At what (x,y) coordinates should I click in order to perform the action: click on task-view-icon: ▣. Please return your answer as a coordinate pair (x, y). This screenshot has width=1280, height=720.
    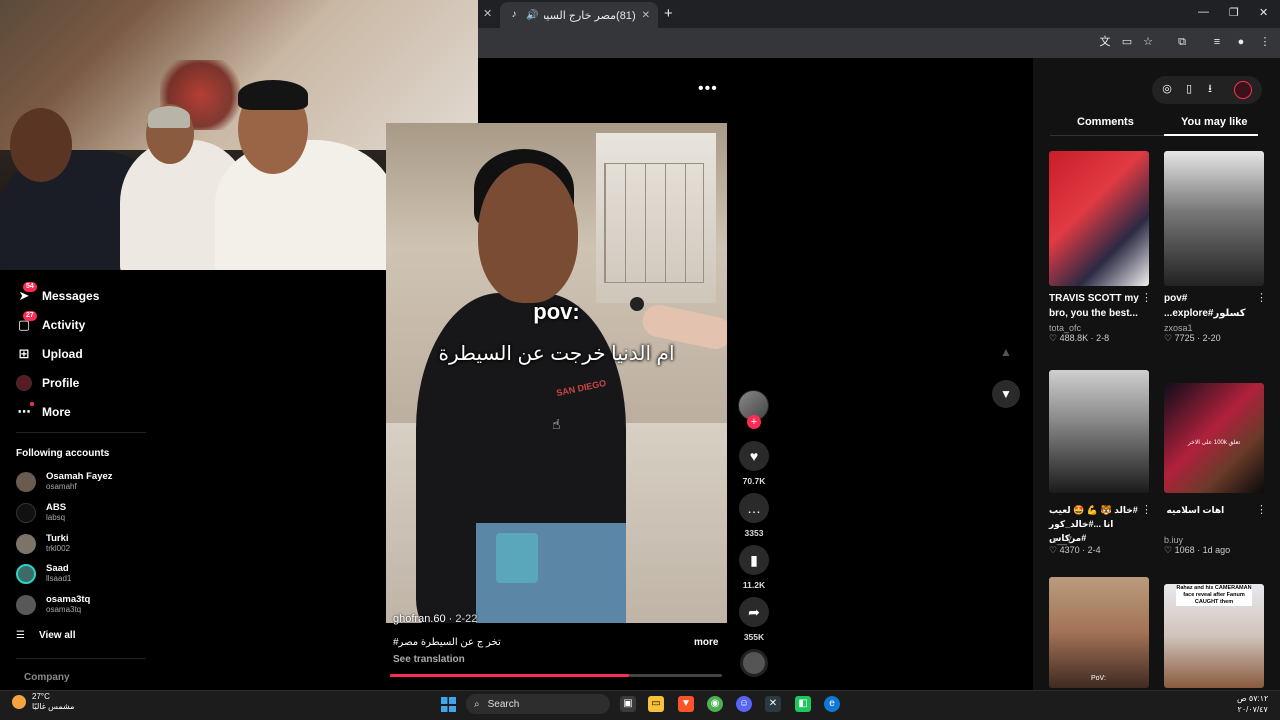
    Looking at the image, I should click on (628, 704).